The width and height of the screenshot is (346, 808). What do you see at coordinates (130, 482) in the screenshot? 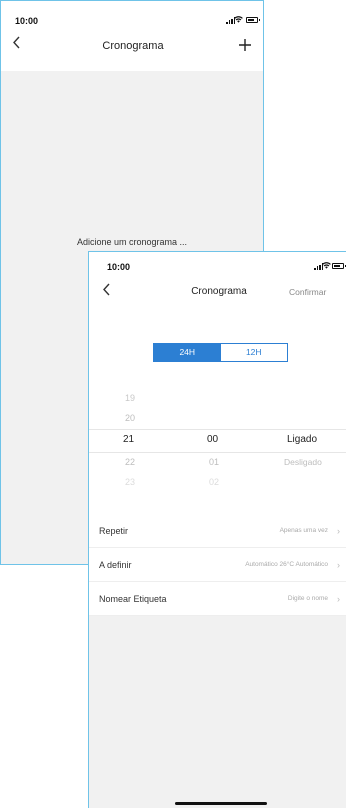
I see `hour-option: 23` at bounding box center [130, 482].